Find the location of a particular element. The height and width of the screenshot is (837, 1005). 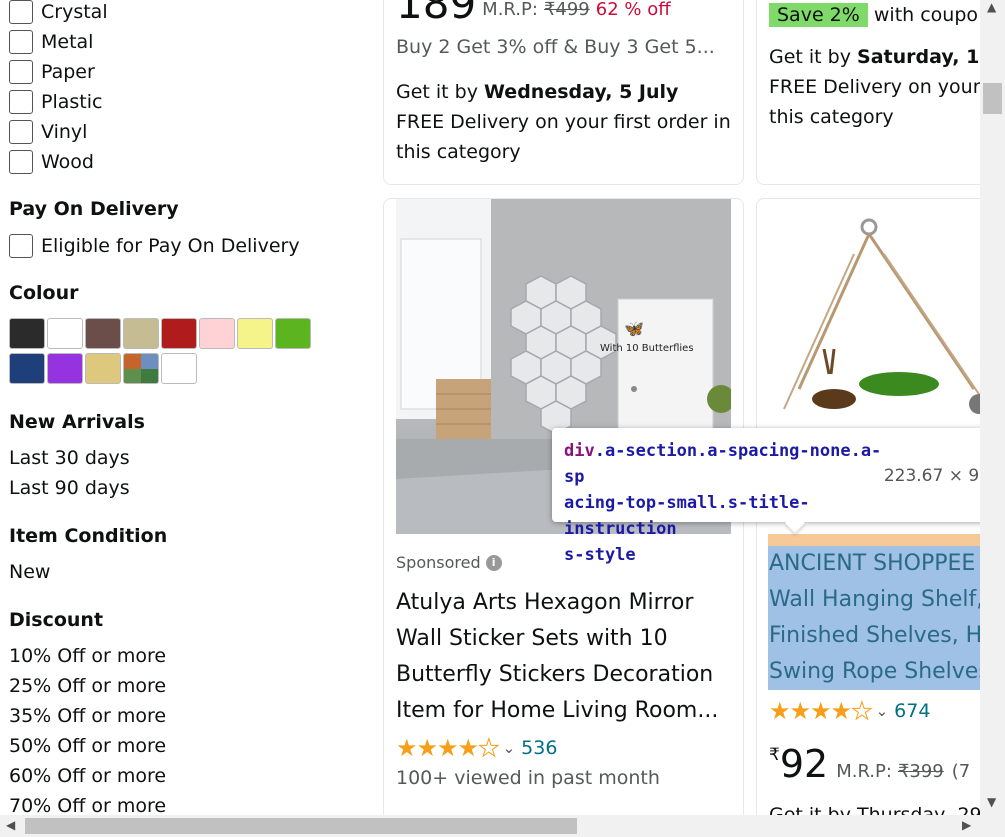

save-badge: Save 2% is located at coordinates (818, 15).